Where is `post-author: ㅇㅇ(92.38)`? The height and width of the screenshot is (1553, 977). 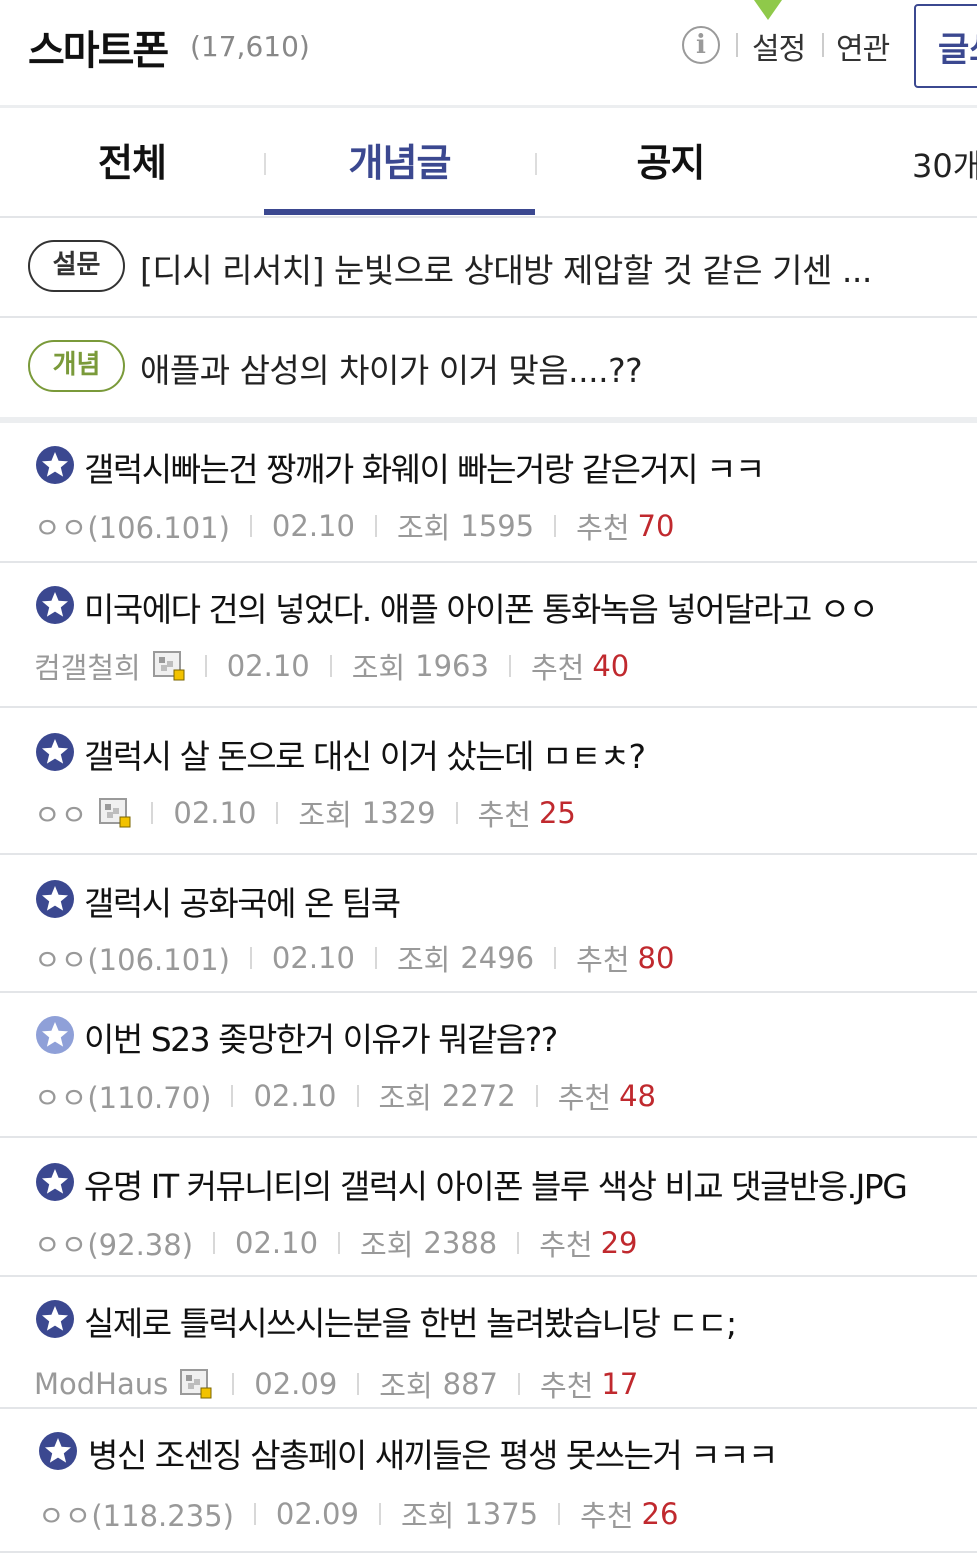 post-author: ㅇㅇ(92.38) is located at coordinates (113, 1243).